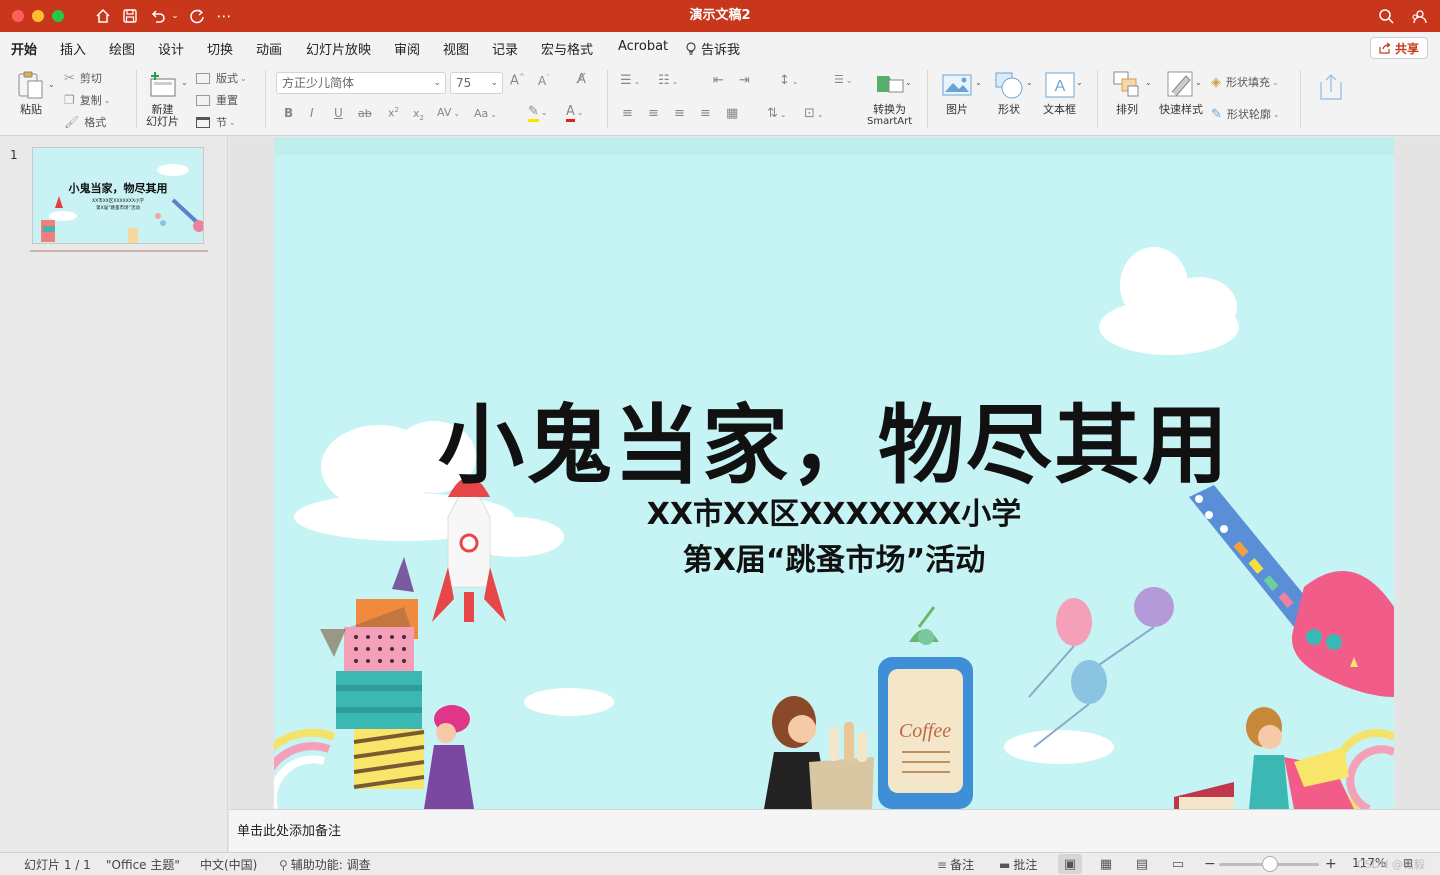 The height and width of the screenshot is (875, 1440). Describe the element at coordinates (744, 80) in the screenshot. I see `increase-indent-icon: ⇥` at that location.